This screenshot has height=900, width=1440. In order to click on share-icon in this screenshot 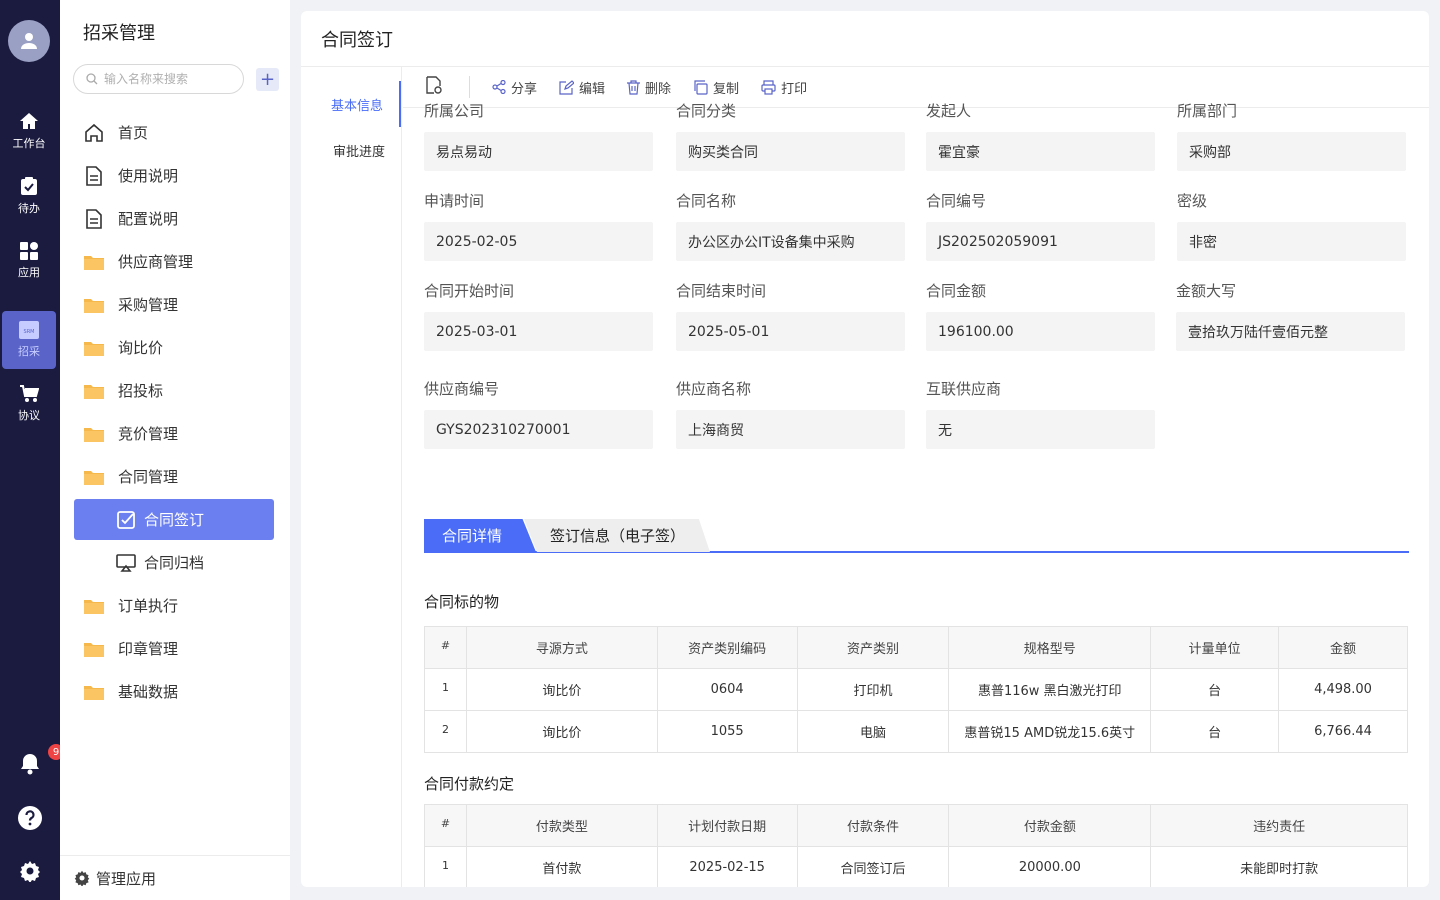, I will do `click(499, 87)`.